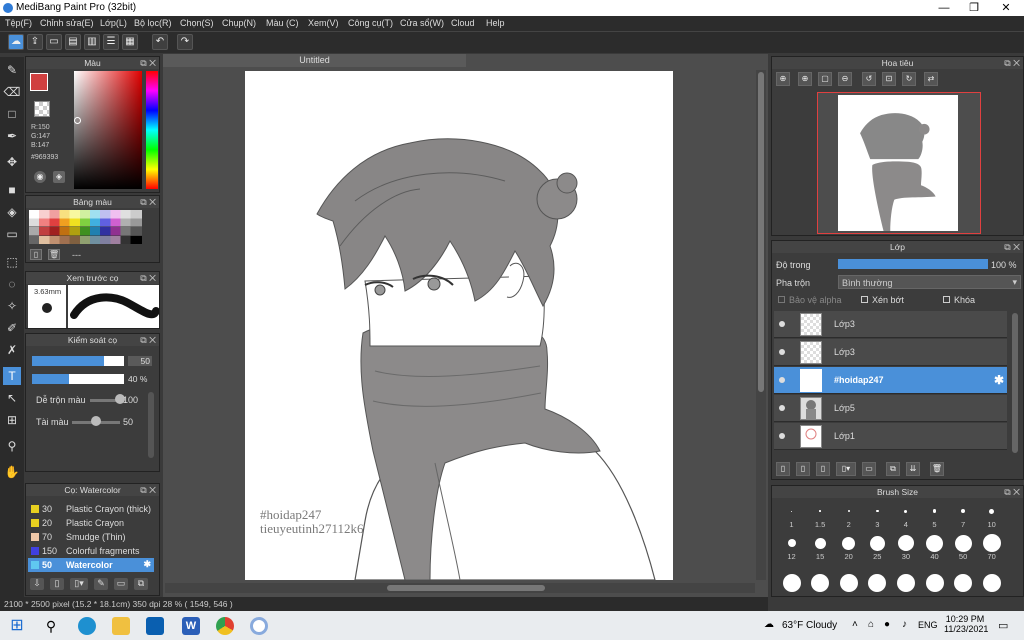  What do you see at coordinates (946, 299) in the screenshot?
I see `lock-checkbox` at bounding box center [946, 299].